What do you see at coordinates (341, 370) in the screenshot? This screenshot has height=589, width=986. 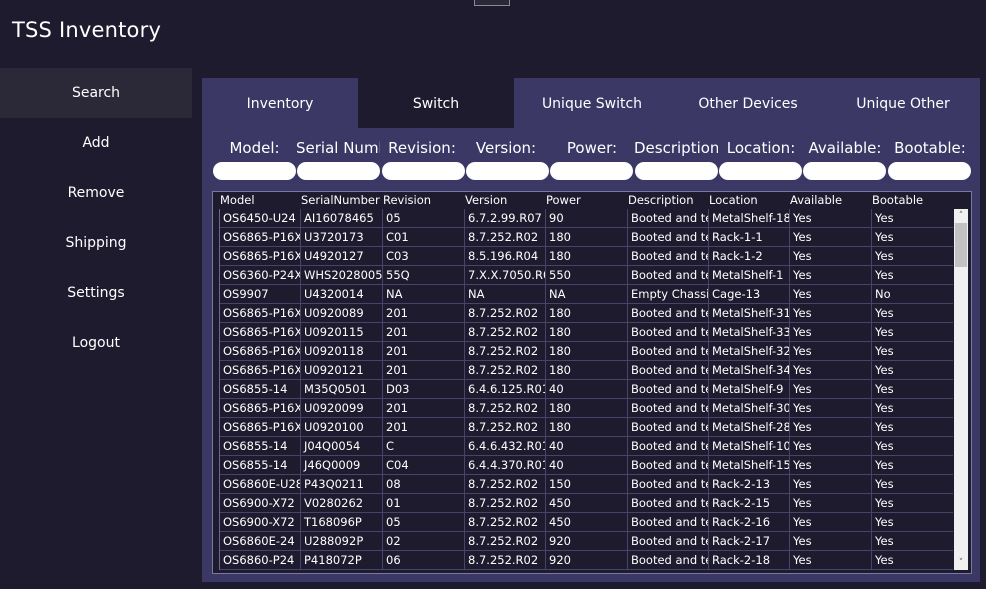 I see `cell-serial-number: U0920121` at bounding box center [341, 370].